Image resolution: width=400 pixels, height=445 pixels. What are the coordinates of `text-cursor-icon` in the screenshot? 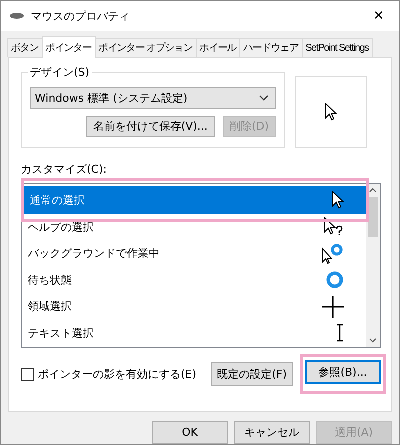 It's located at (340, 333).